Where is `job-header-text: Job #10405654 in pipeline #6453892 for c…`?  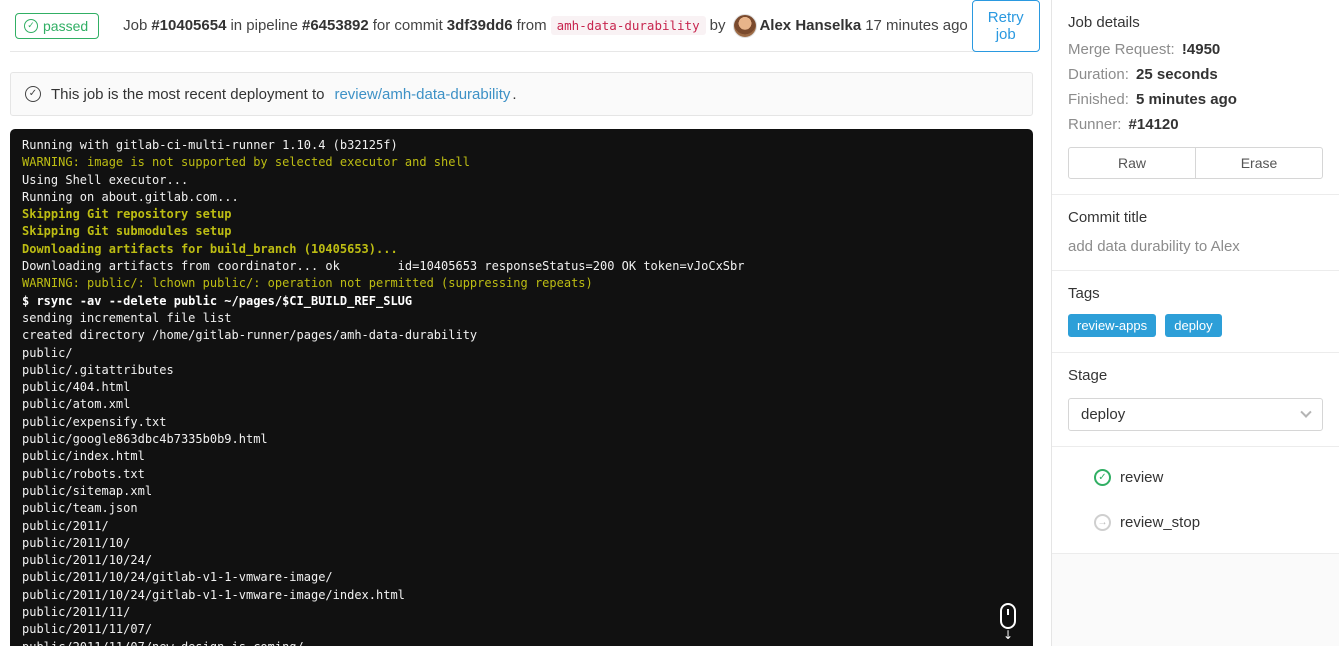
job-header-text: Job #10405654 in pipeline #6453892 for c… is located at coordinates (547, 25).